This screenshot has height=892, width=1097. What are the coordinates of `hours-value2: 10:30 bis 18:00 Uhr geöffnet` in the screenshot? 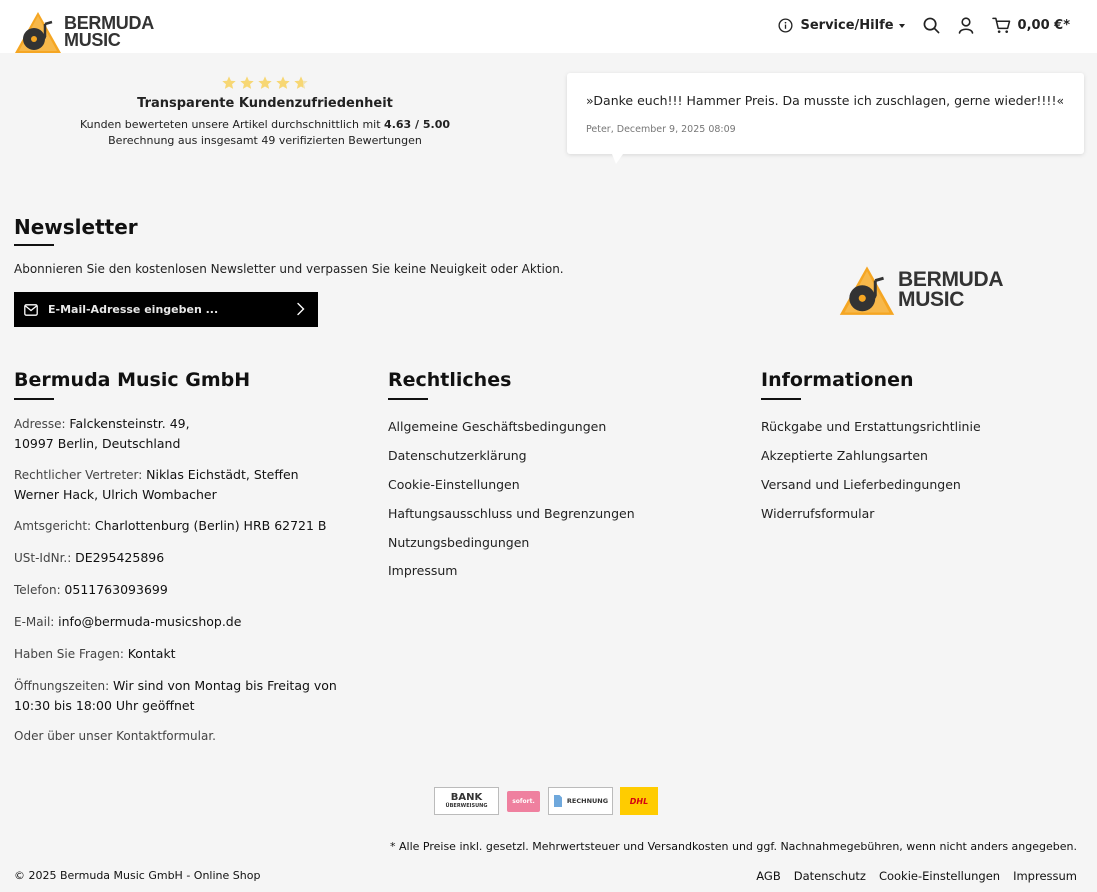 It's located at (104, 705).